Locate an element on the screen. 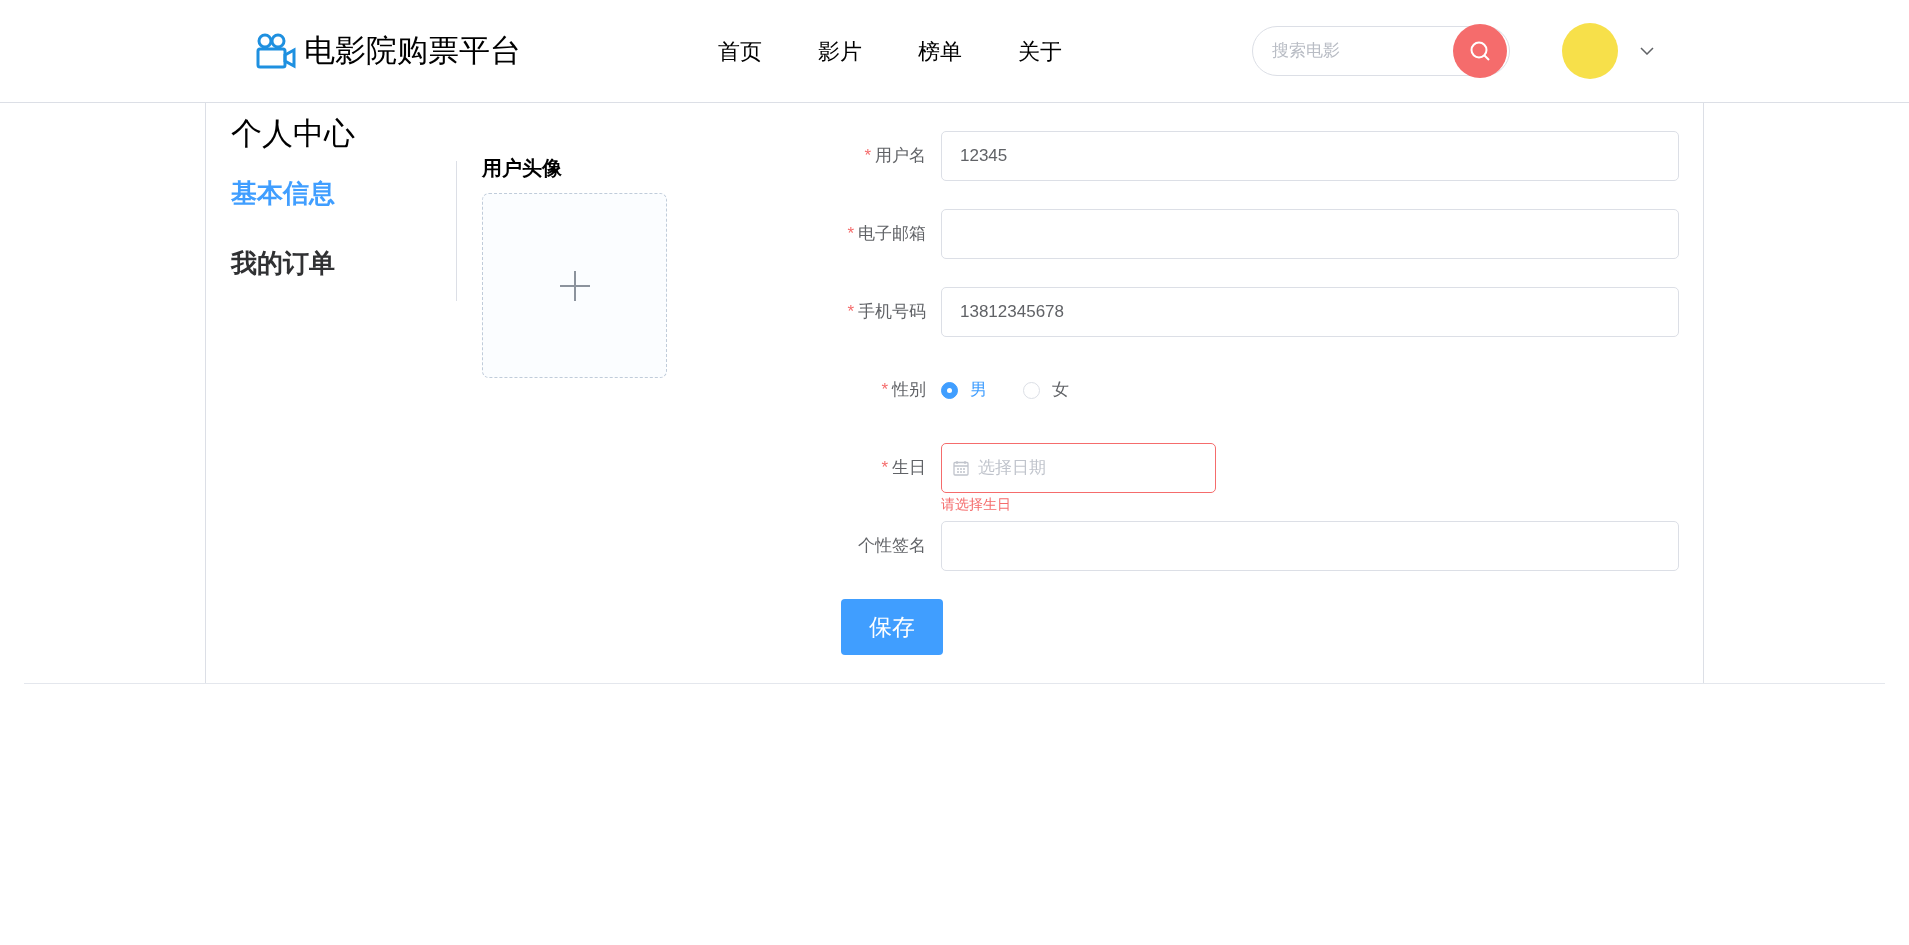  site-title: 电影院购票平台 is located at coordinates (412, 50).